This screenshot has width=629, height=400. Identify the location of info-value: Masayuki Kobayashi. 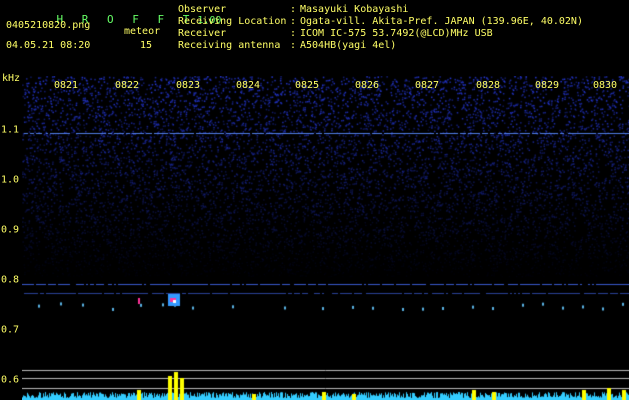
(354, 9).